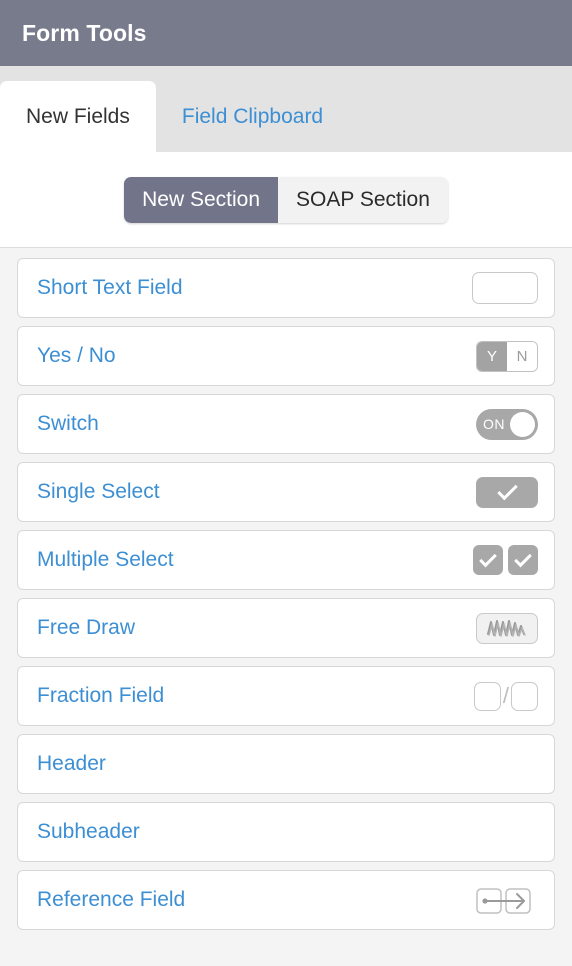 The width and height of the screenshot is (572, 966). Describe the element at coordinates (286, 628) in the screenshot. I see `list-item-free-draw: Free Draw` at that location.